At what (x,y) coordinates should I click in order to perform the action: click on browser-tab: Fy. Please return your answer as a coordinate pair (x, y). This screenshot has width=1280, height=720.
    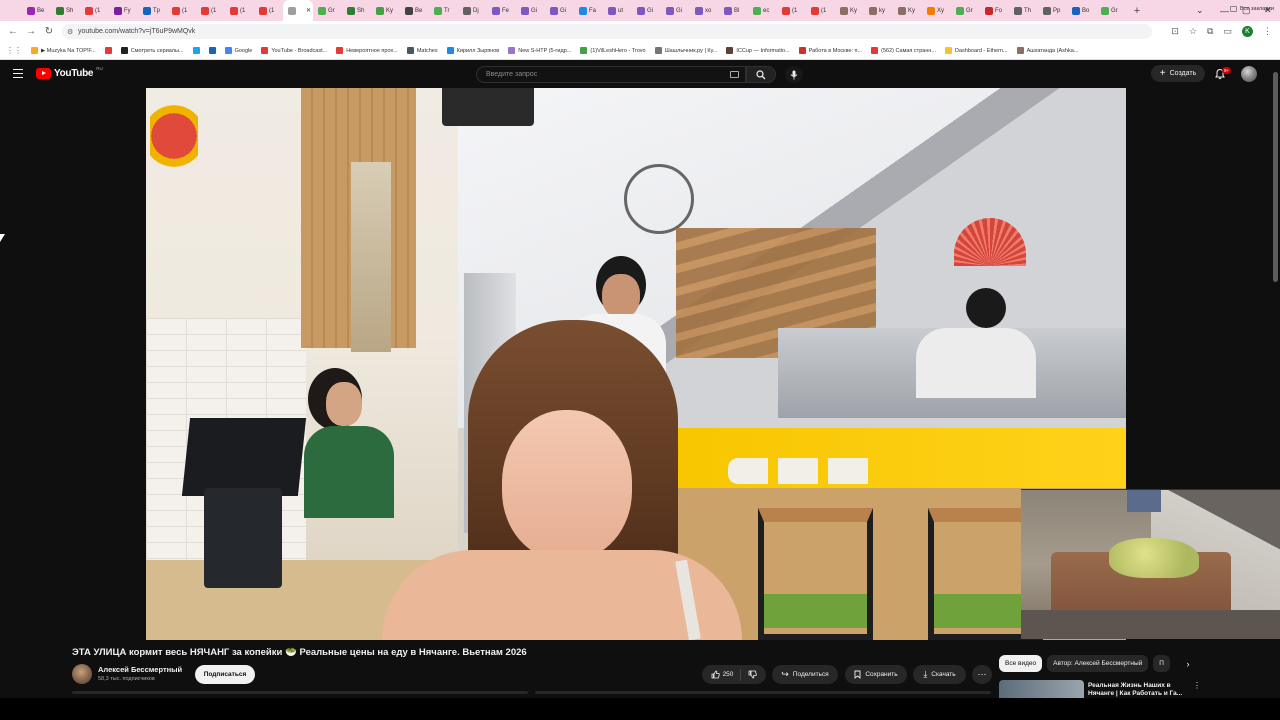
    Looking at the image, I should click on (123, 10).